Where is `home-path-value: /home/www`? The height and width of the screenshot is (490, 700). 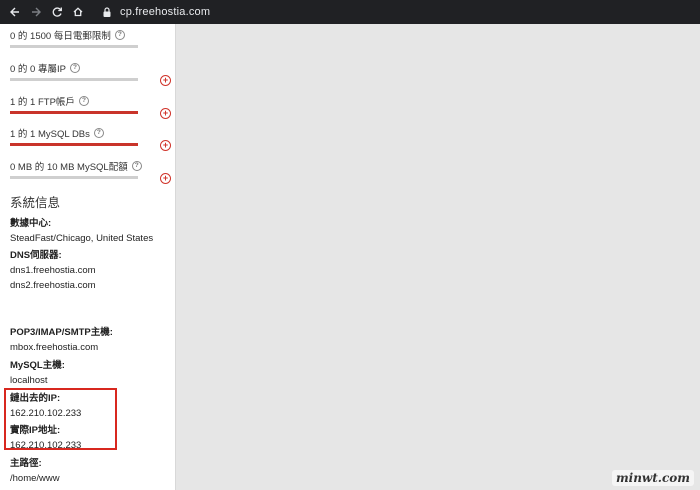 home-path-value: /home/www is located at coordinates (35, 478).